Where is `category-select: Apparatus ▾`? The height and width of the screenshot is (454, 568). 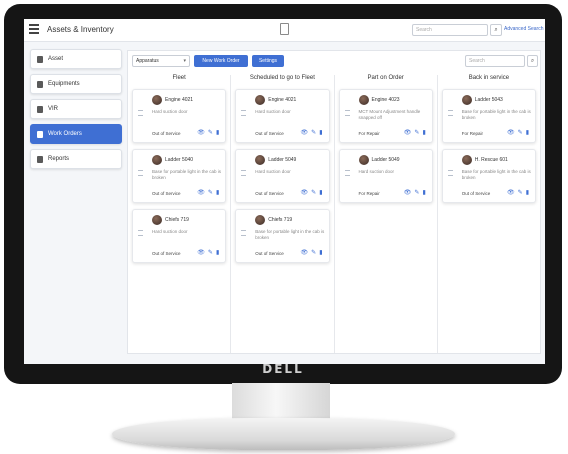 category-select: Apparatus ▾ is located at coordinates (161, 61).